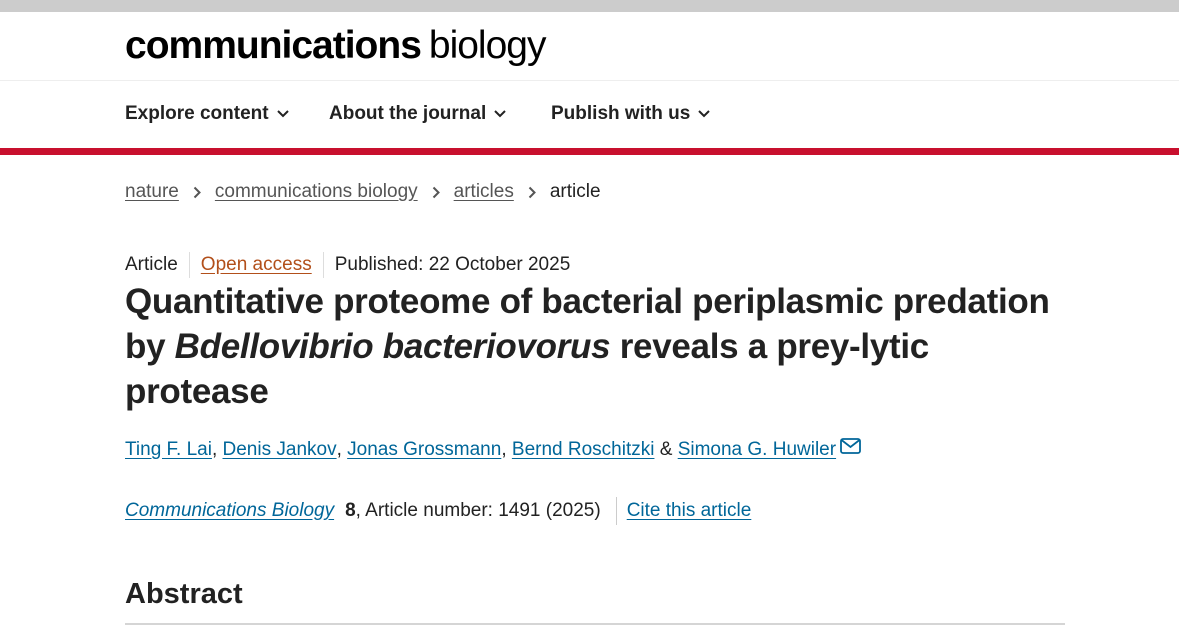 This screenshot has width=1179, height=635. What do you see at coordinates (168, 450) in the screenshot?
I see `author-link: Ting F. Lai` at bounding box center [168, 450].